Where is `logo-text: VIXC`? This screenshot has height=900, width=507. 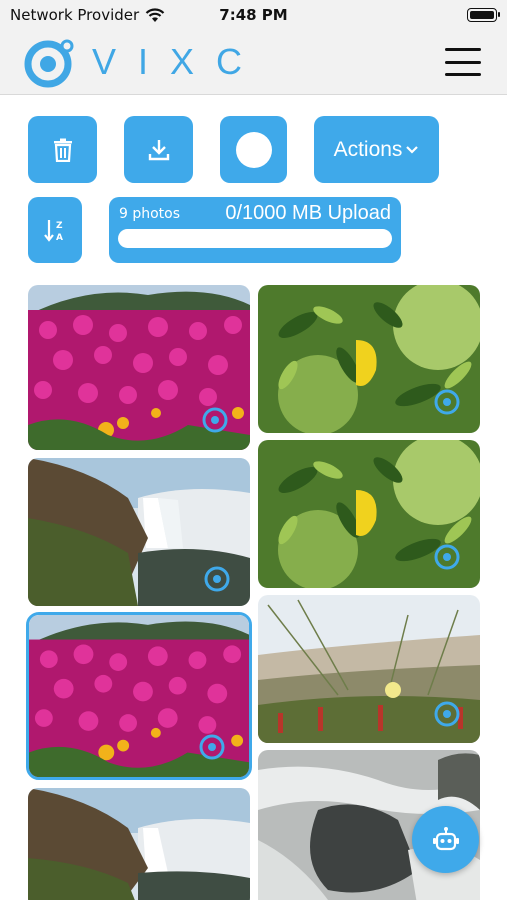 logo-text: VIXC is located at coordinates (178, 61).